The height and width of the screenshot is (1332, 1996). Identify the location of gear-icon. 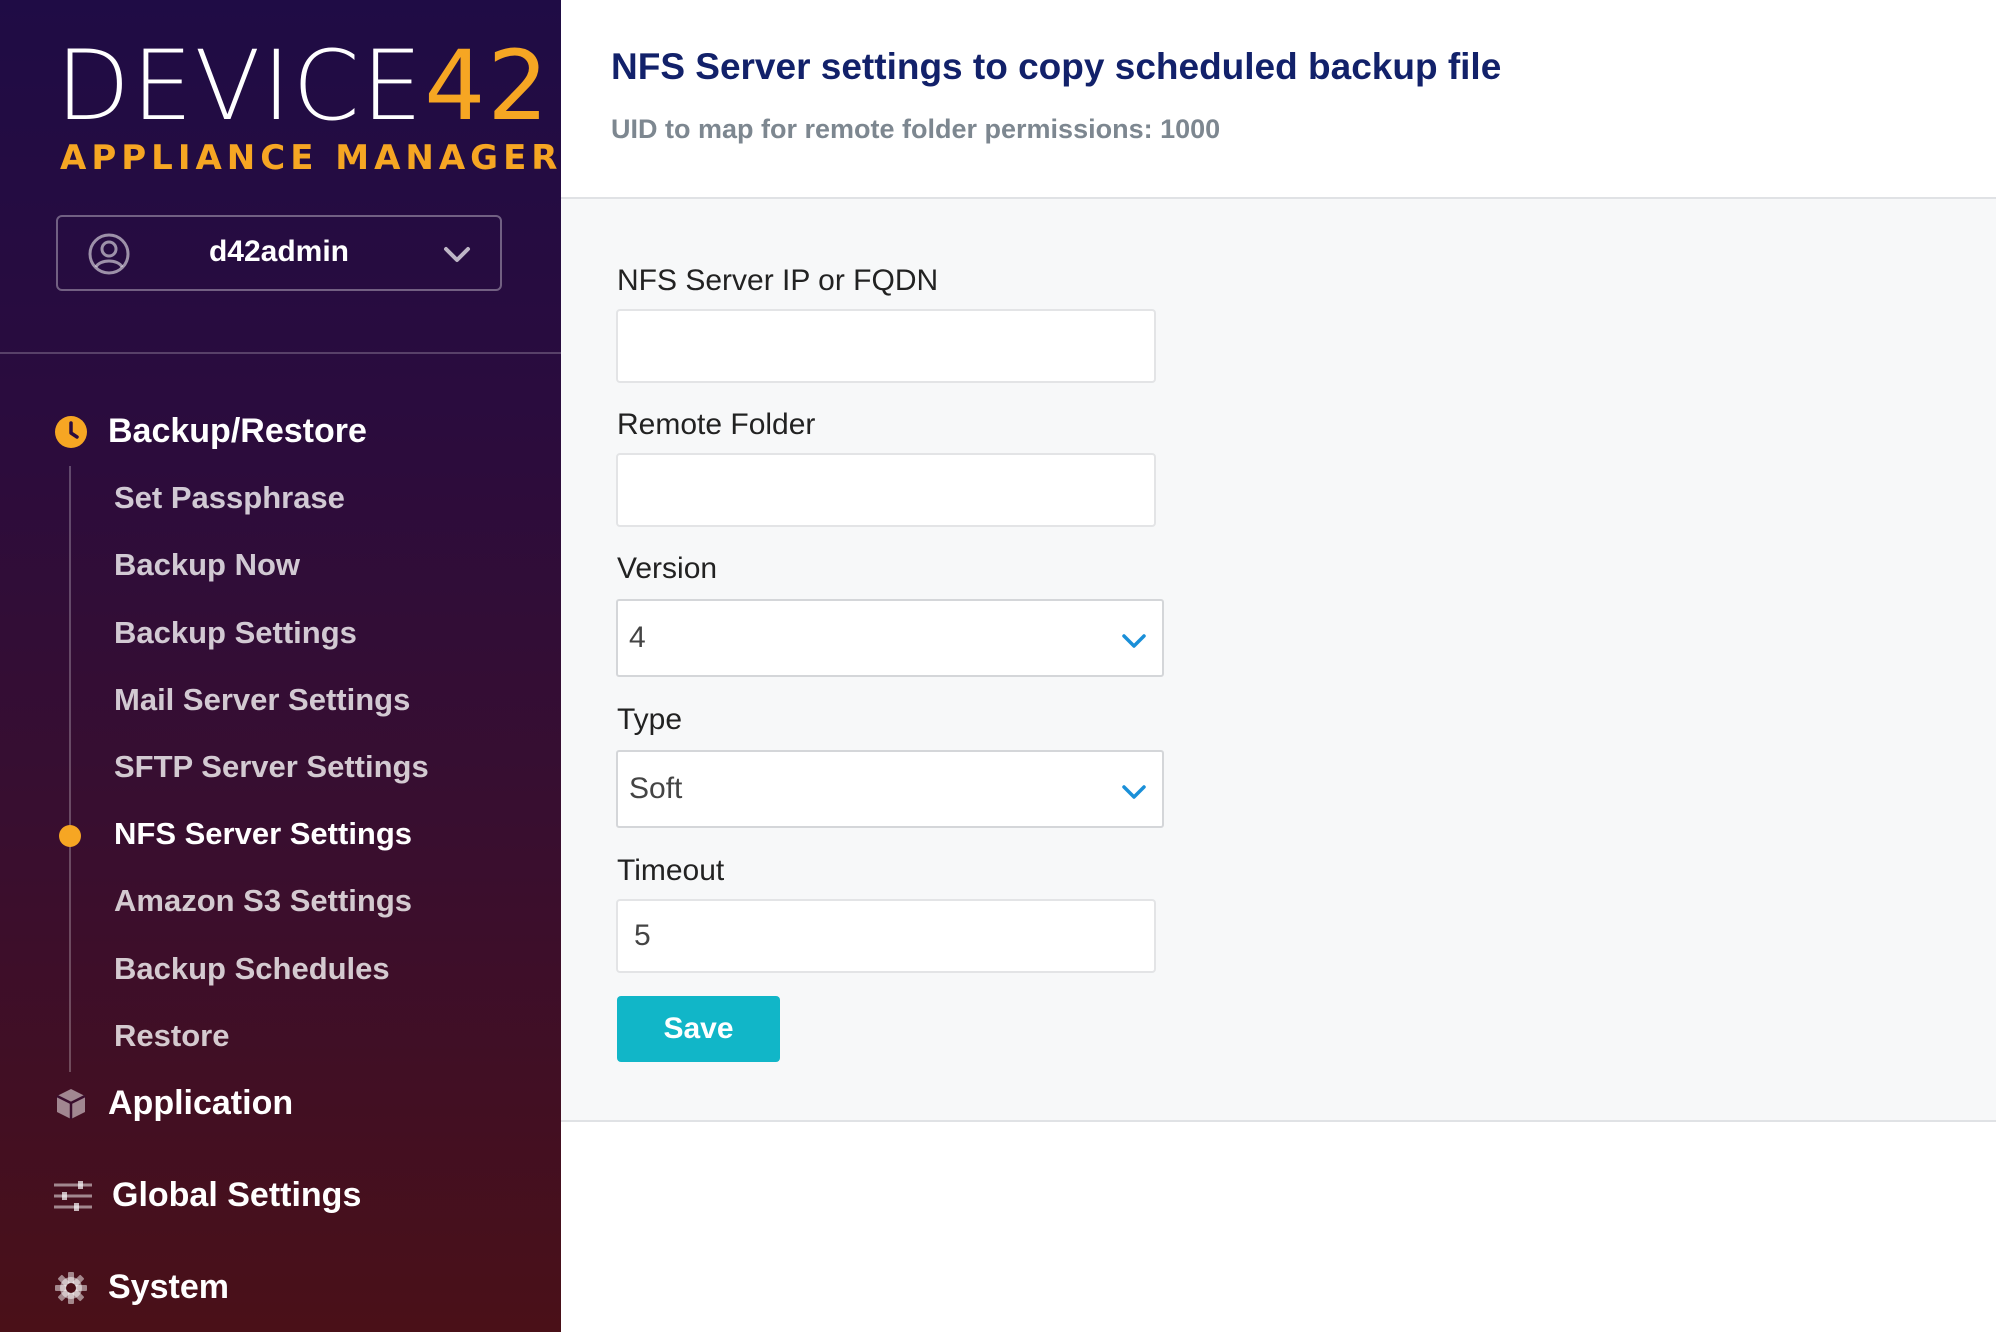
(71, 1287).